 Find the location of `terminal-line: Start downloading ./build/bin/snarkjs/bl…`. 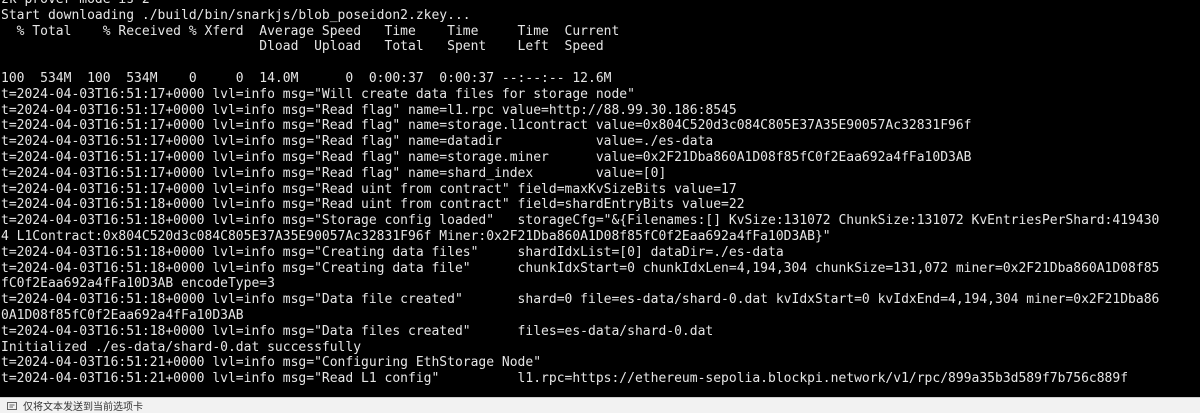

terminal-line: Start downloading ./build/bin/snarkjs/bl… is located at coordinates (236, 15).